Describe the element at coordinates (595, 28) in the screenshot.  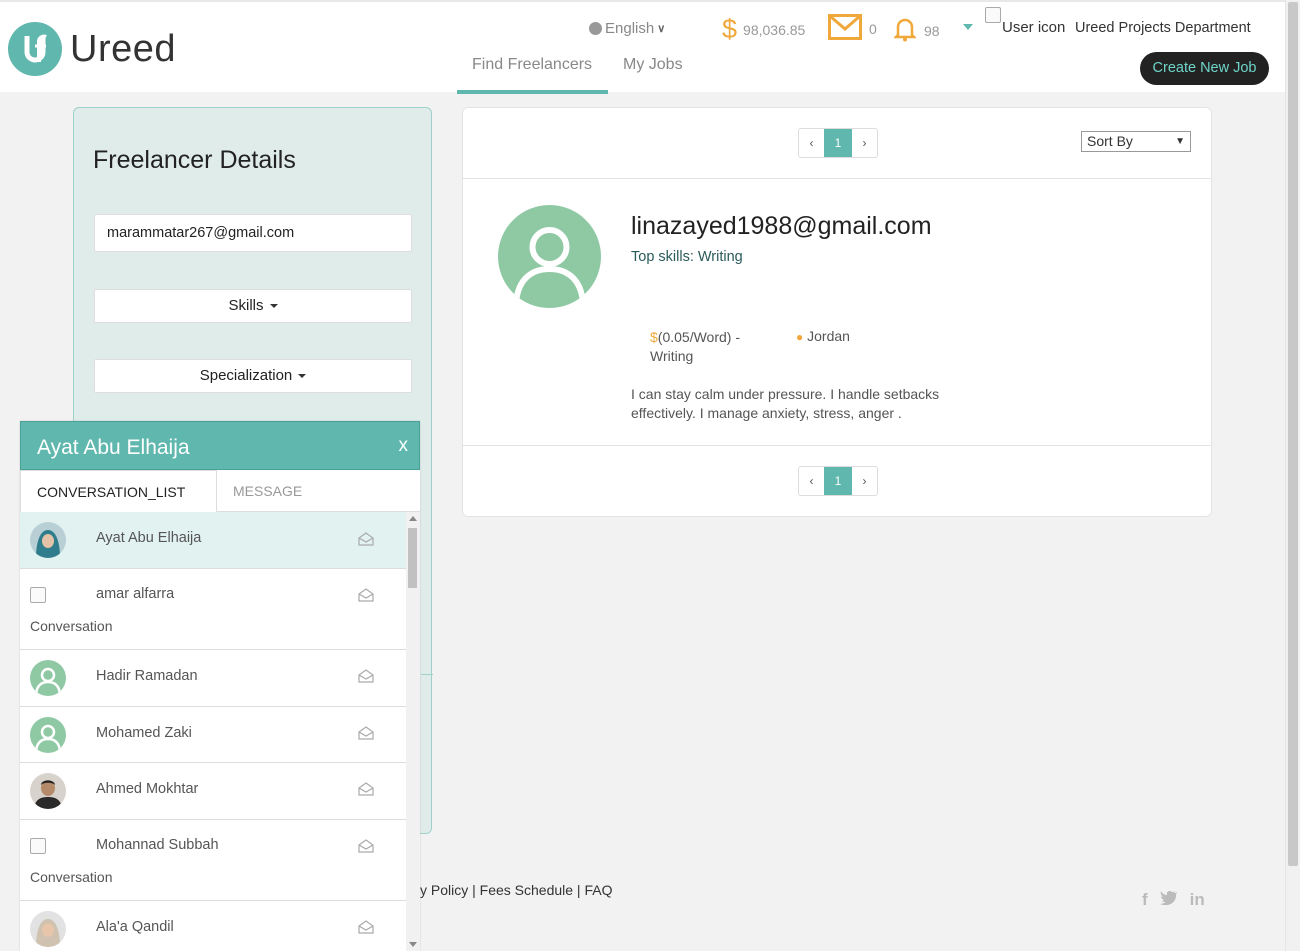
I see `globe-icon` at that location.